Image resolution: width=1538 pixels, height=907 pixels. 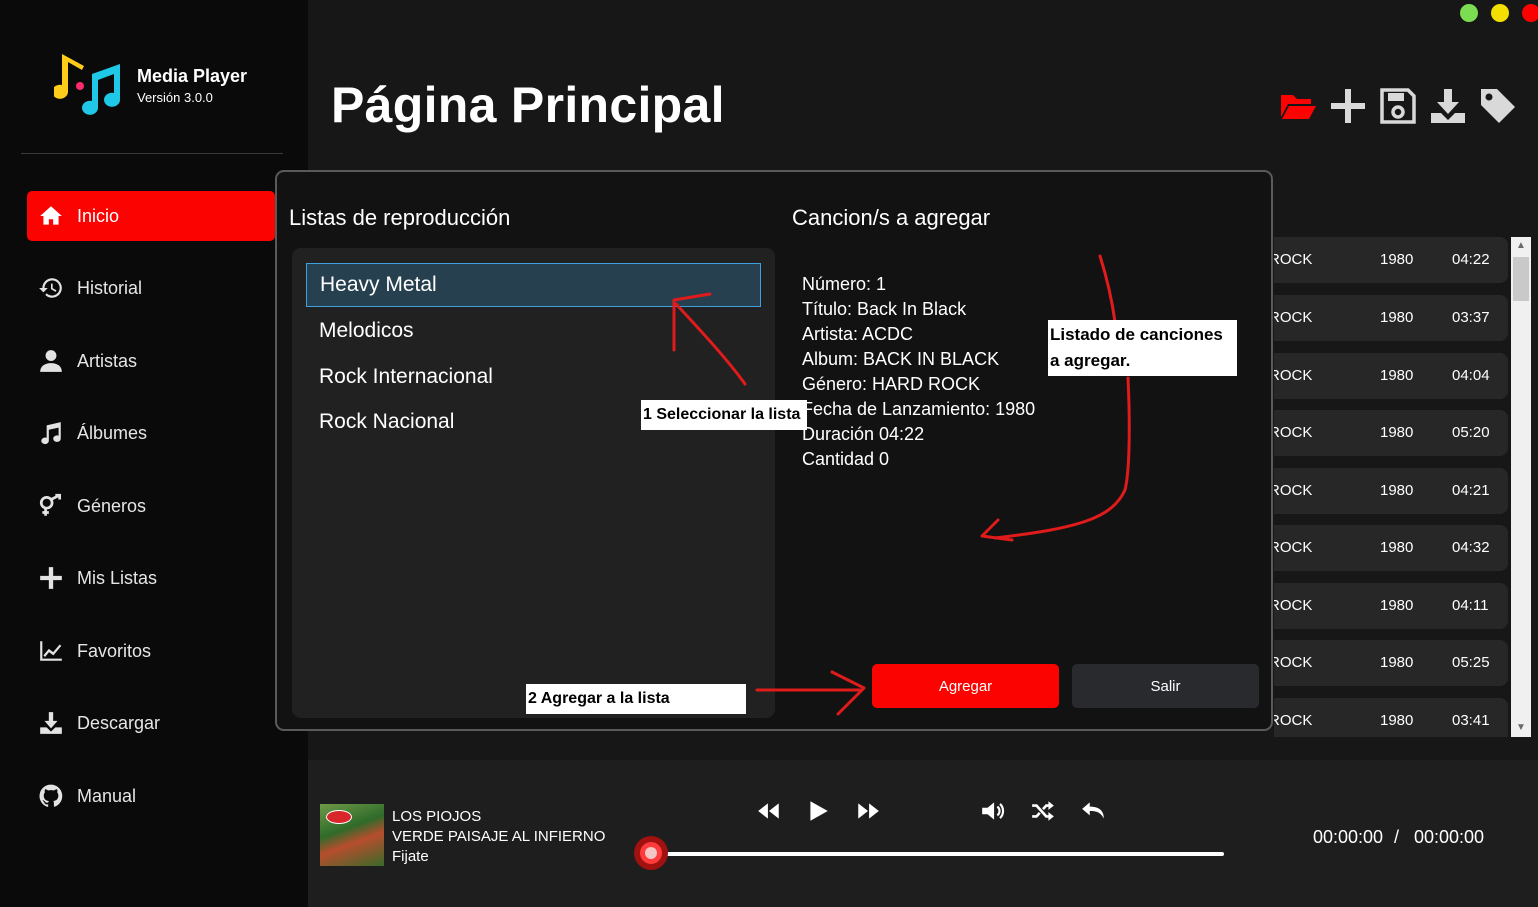 What do you see at coordinates (1471, 432) in the screenshot?
I see `cell-duration: 05:20` at bounding box center [1471, 432].